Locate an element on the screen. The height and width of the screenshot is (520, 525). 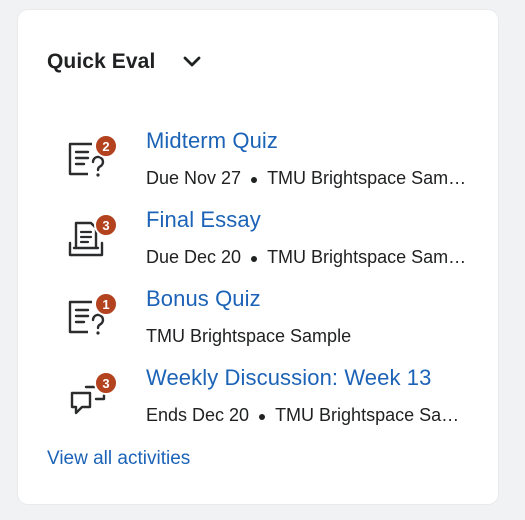
activity-title-link: Final Essay is located at coordinates (203, 220).